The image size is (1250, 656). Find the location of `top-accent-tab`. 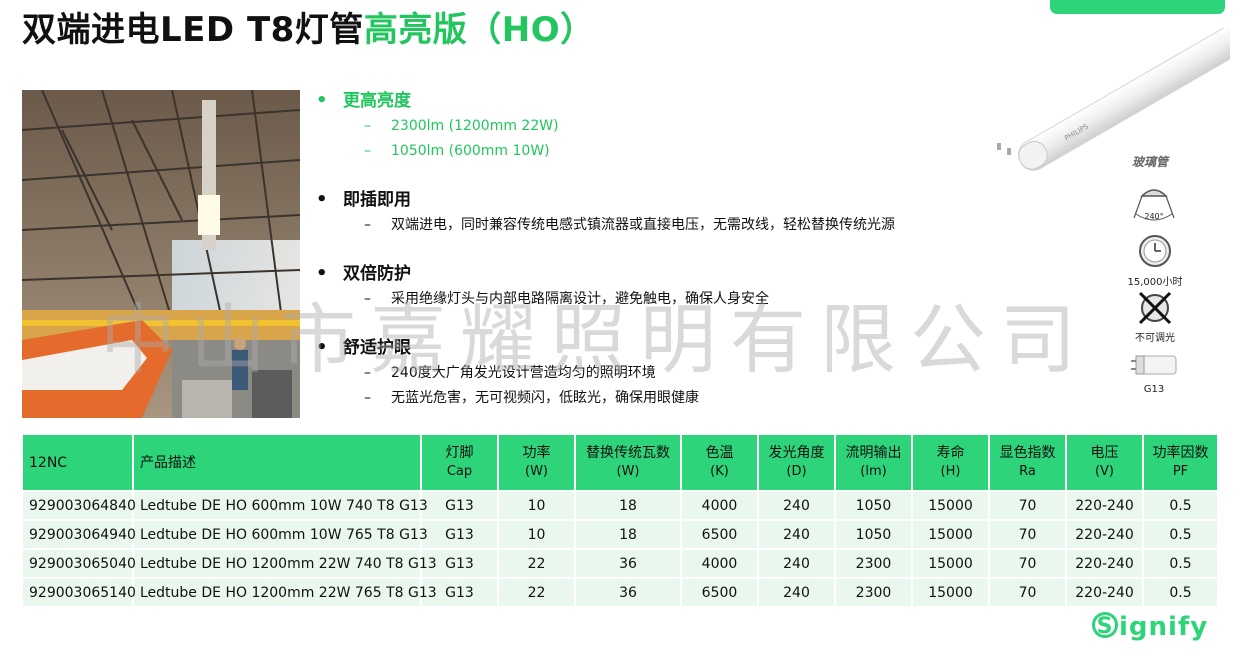

top-accent-tab is located at coordinates (1137, 7).